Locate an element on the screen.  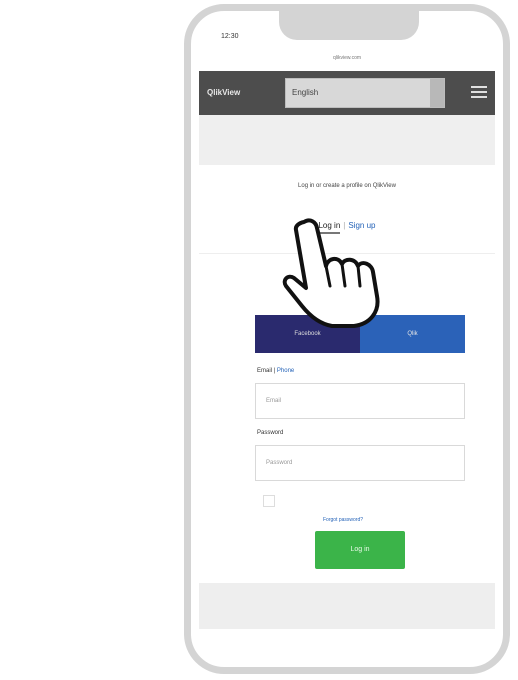
hand-pointer-icon is located at coordinates (331, 273).